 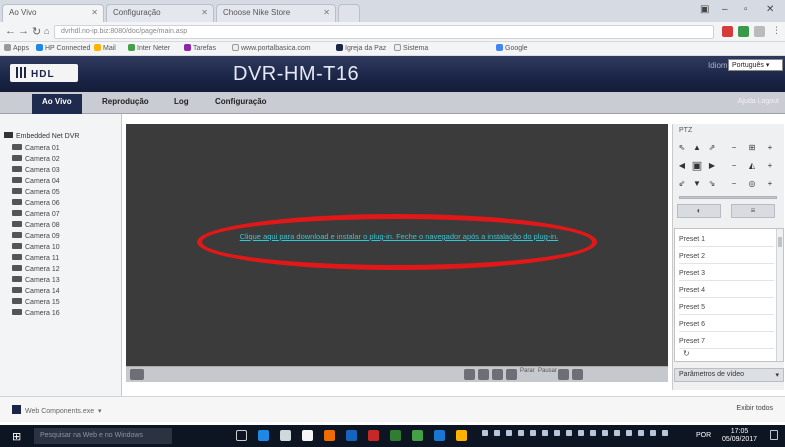 I want to click on help-logout-links: Ajuda Logout, so click(x=758, y=101).